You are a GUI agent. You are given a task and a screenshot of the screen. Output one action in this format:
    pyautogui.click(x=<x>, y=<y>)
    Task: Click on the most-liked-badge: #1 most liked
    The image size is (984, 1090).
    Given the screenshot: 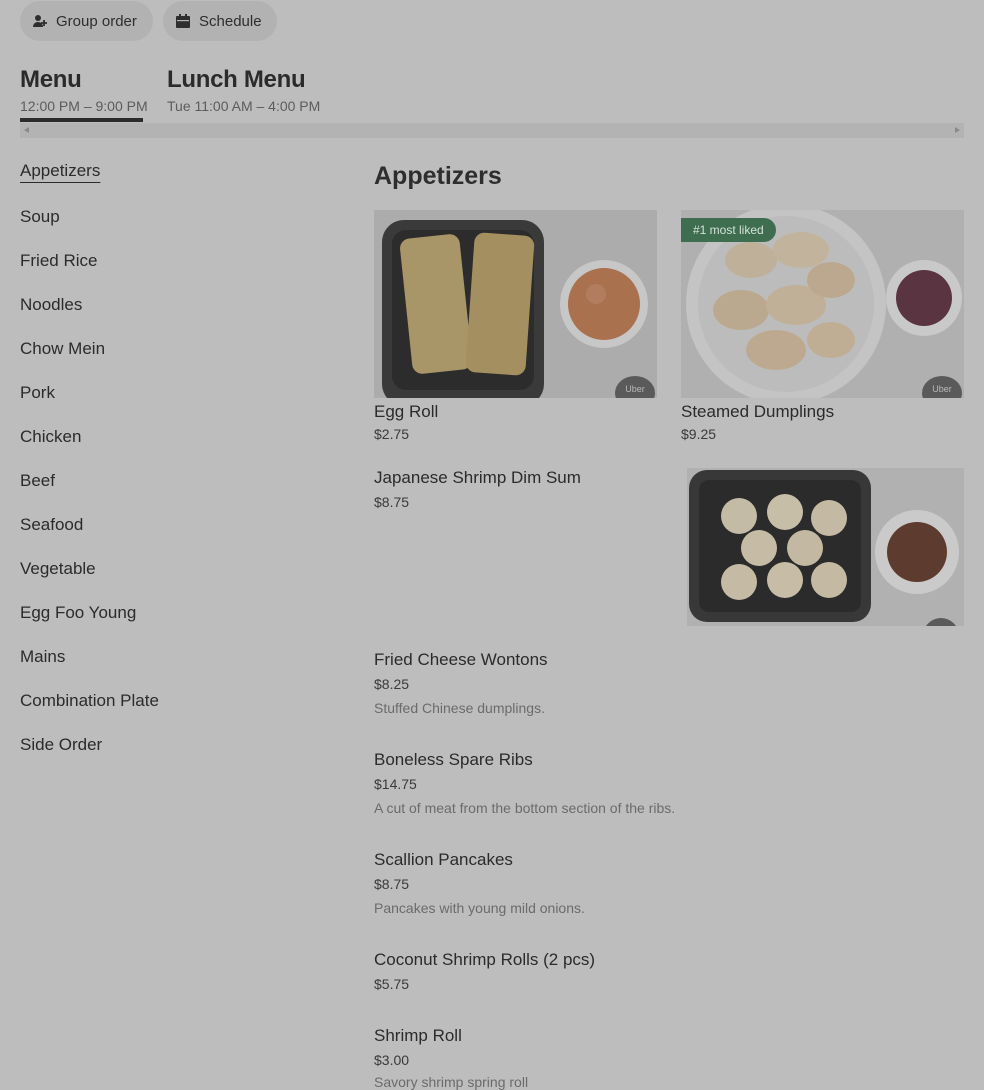 What is the action you would take?
    pyautogui.click(x=728, y=230)
    